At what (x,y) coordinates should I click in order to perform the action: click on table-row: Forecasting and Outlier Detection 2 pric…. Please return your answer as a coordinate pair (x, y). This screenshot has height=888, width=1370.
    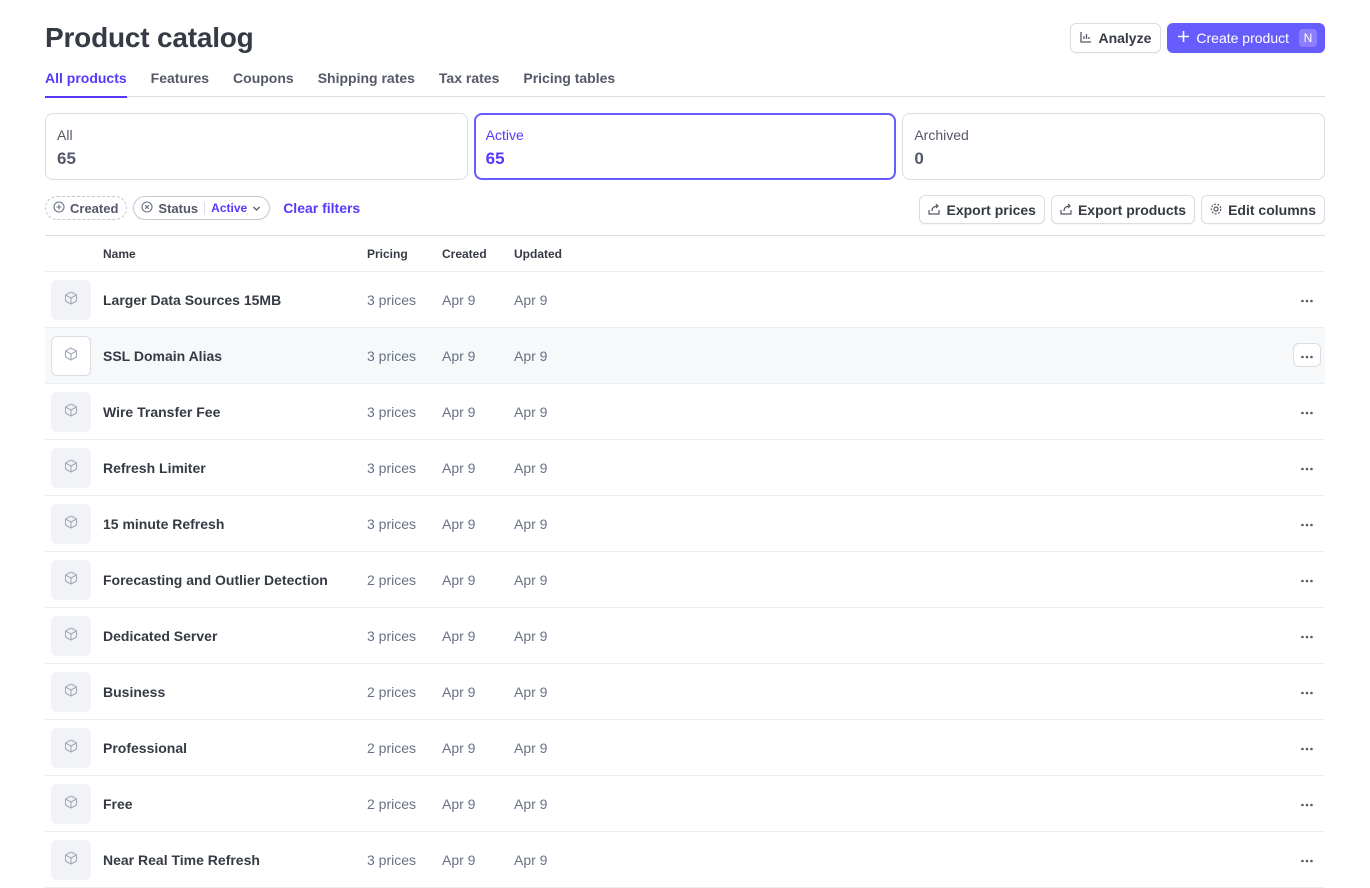
    Looking at the image, I should click on (685, 580).